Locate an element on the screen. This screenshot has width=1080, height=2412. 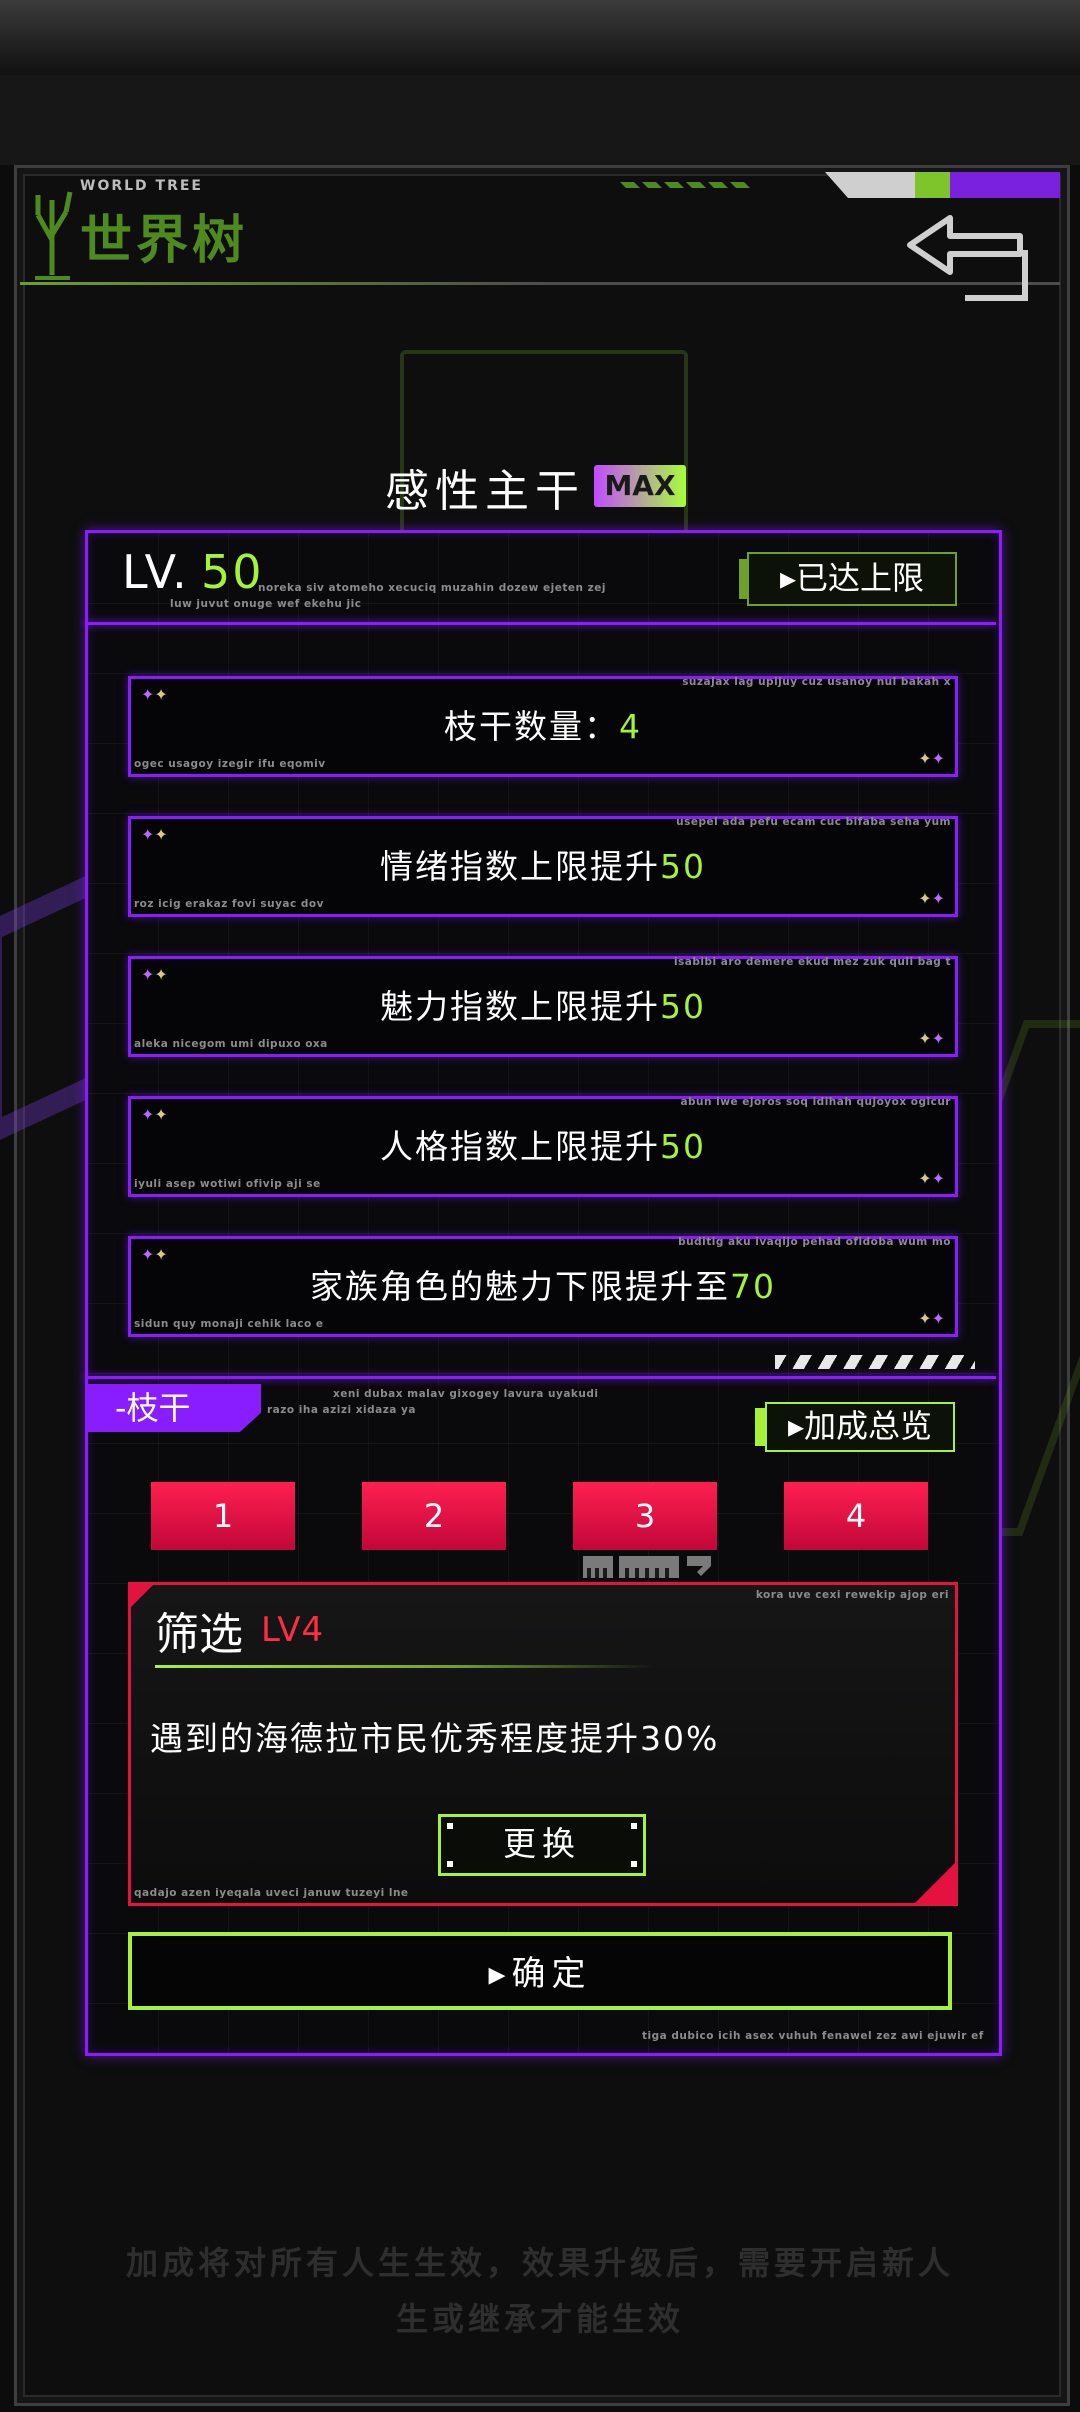
bonus-overview-button: ▸加成总览 is located at coordinates (855, 1427).